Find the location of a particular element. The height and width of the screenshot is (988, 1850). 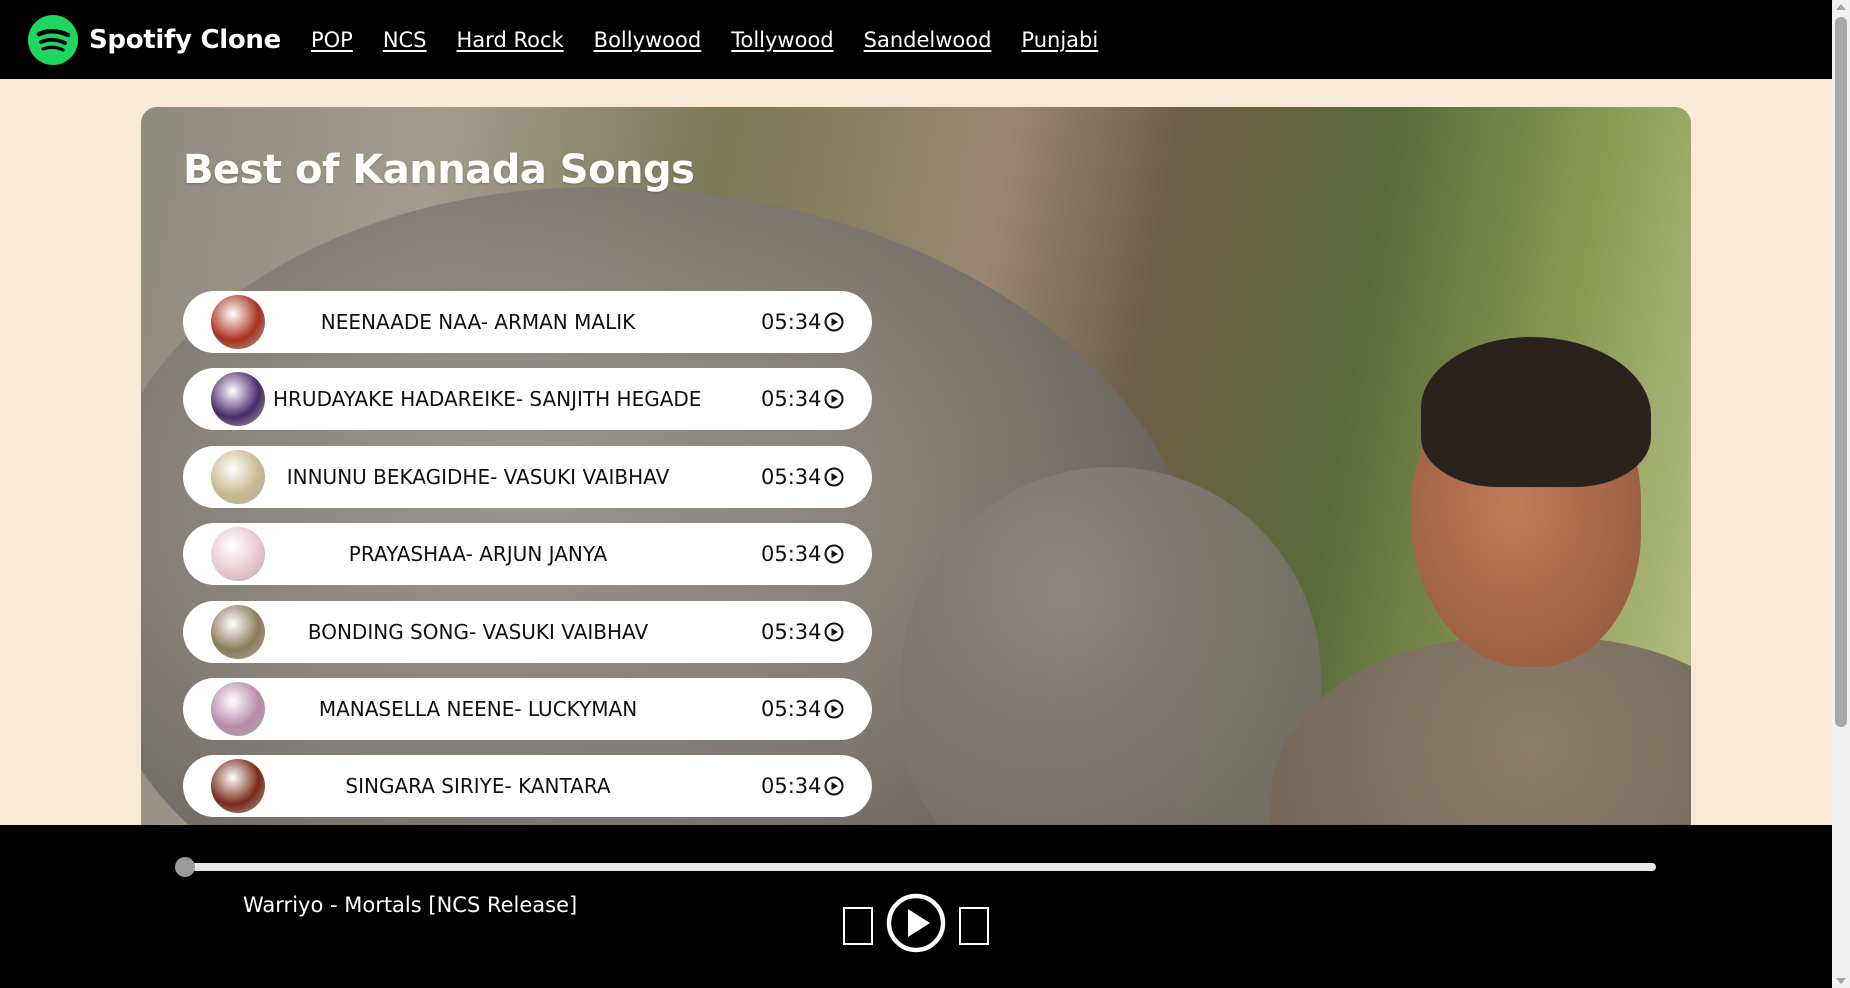

play-button-icon is located at coordinates (916, 923).